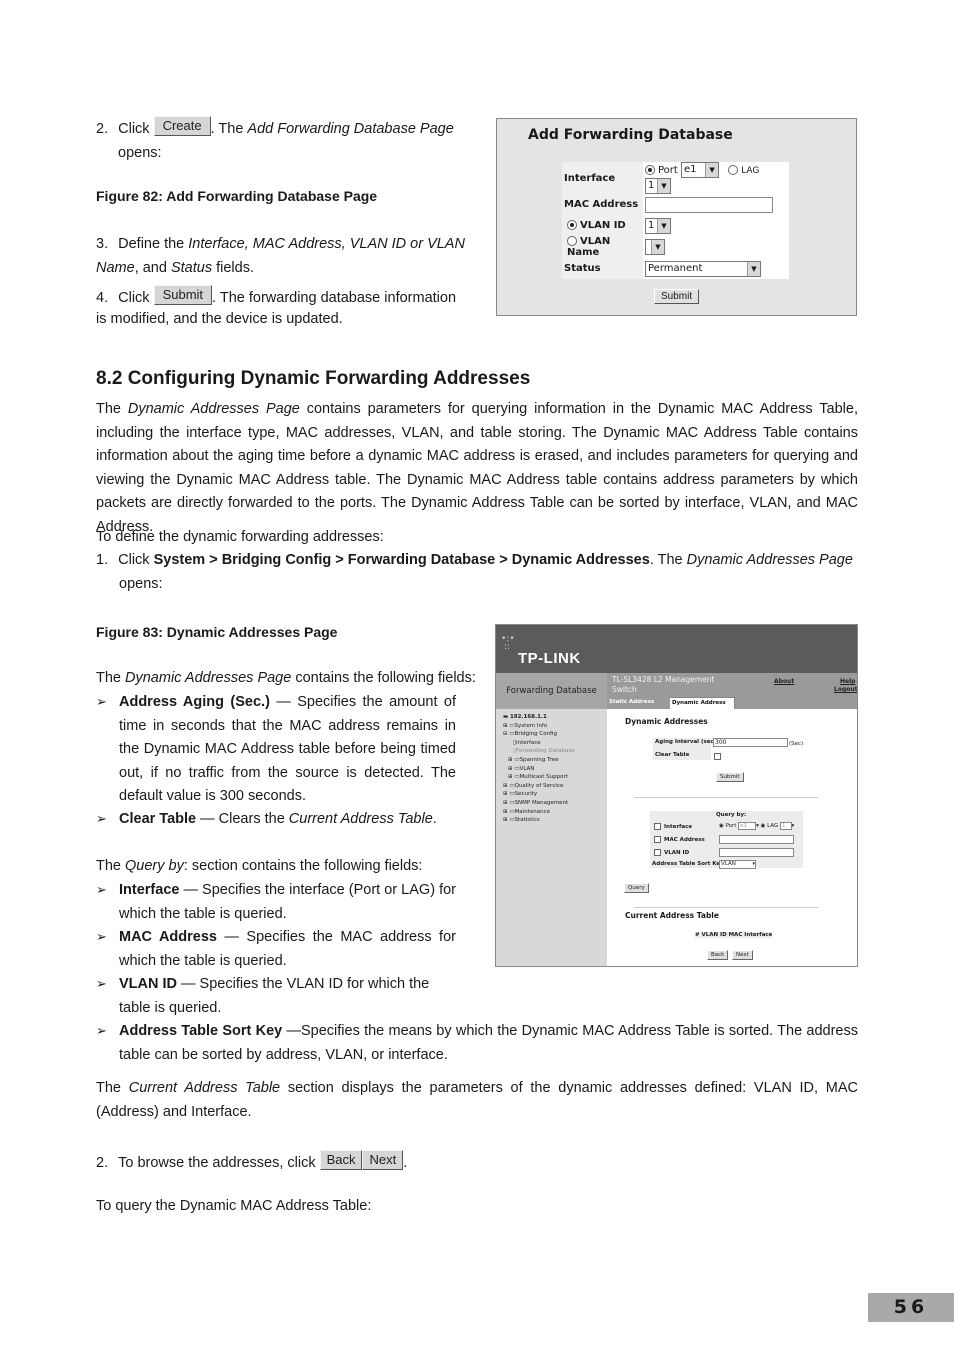 The height and width of the screenshot is (1360, 954). I want to click on lag-radio, so click(733, 170).